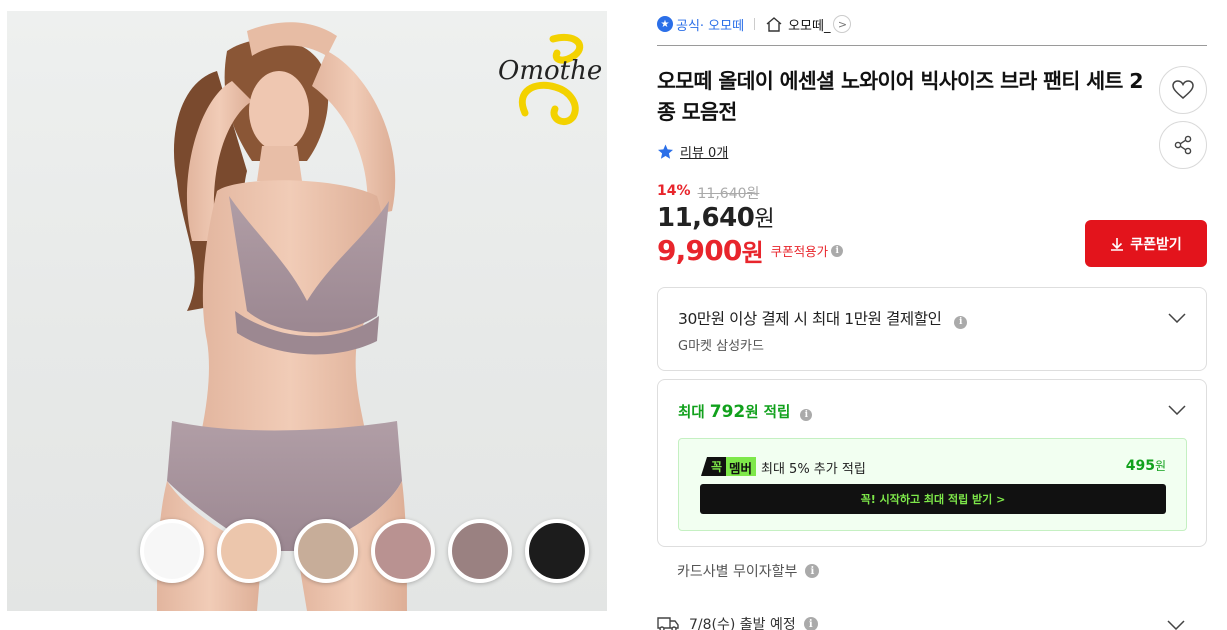  What do you see at coordinates (842, 24) in the screenshot?
I see `chevron-right-icon: >` at bounding box center [842, 24].